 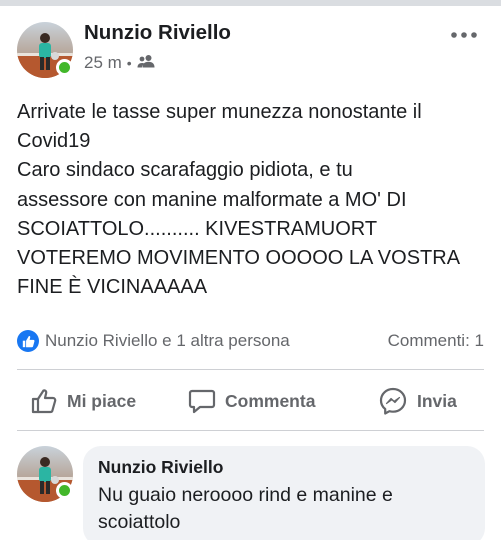 What do you see at coordinates (212, 199) in the screenshot?
I see `post-text-line: assessore con manine malformate a MO' DI` at bounding box center [212, 199].